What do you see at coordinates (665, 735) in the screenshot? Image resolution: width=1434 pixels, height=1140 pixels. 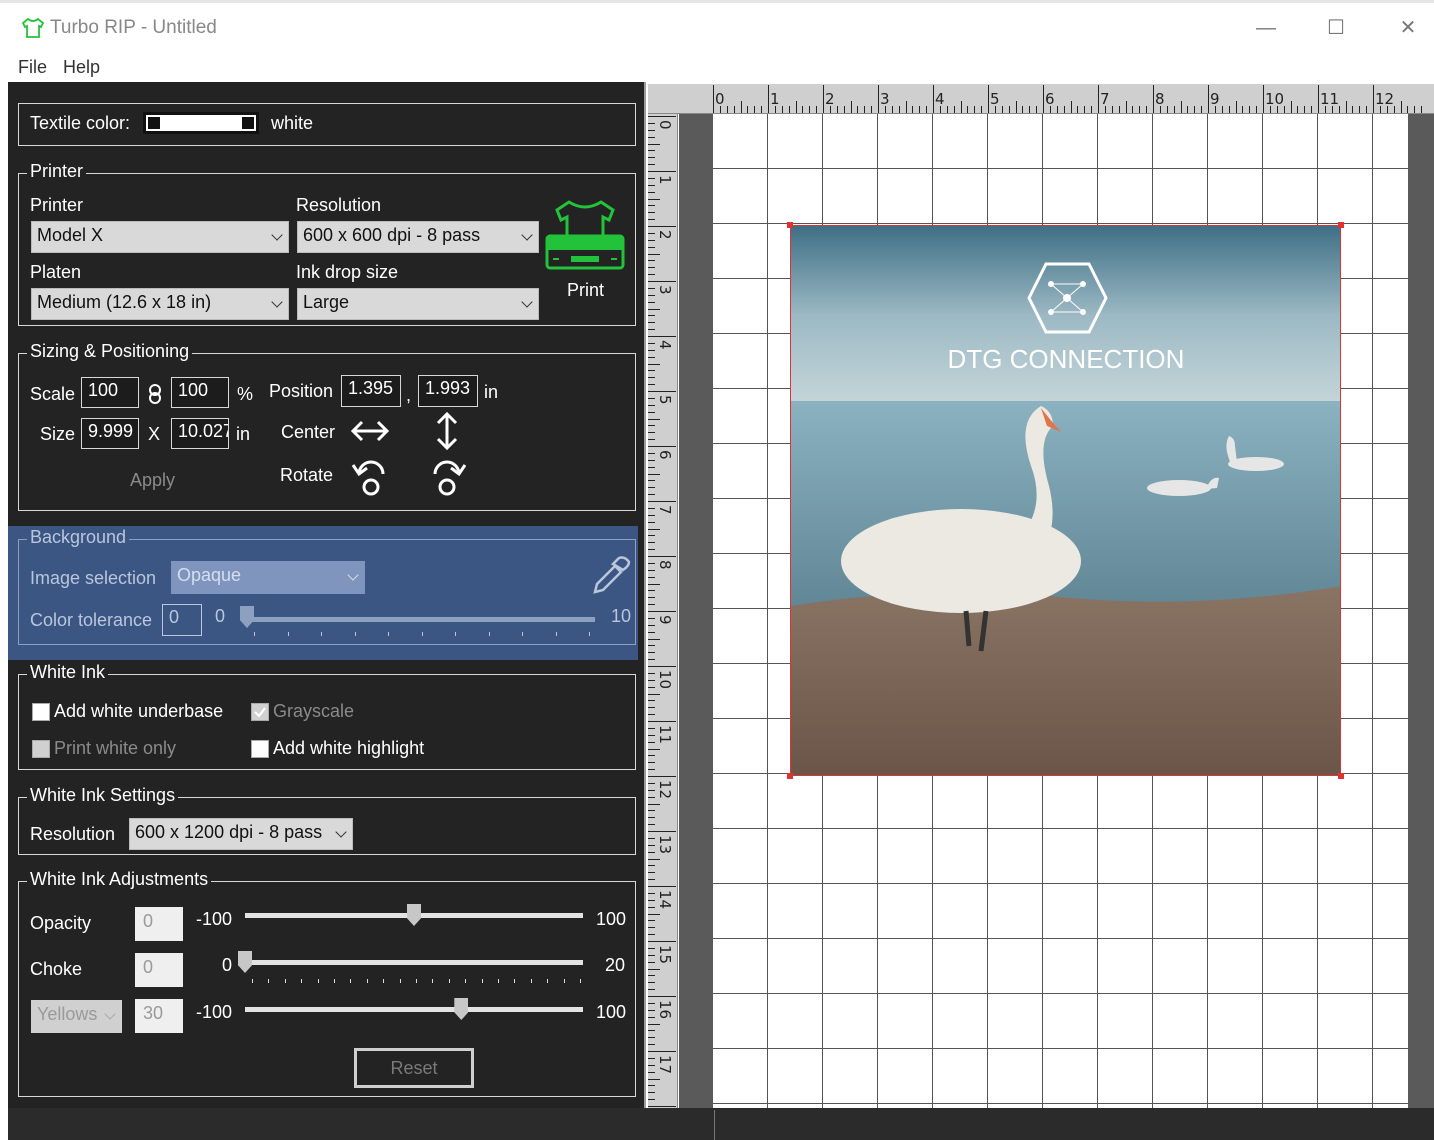 I see `ruler-number: 11` at bounding box center [665, 735].